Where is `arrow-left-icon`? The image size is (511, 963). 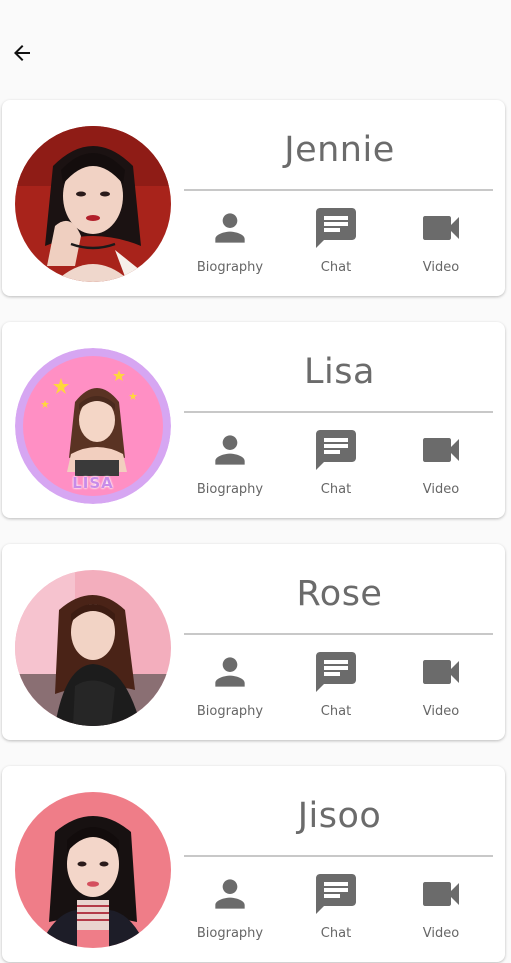 arrow-left-icon is located at coordinates (22, 53).